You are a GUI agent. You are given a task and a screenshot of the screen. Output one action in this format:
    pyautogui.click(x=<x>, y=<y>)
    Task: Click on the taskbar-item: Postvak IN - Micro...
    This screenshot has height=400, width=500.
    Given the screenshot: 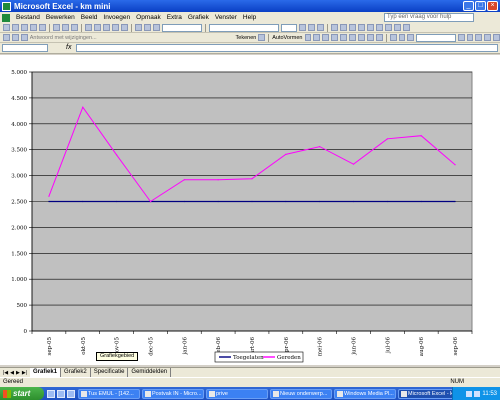 What is the action you would take?
    pyautogui.click(x=173, y=393)
    